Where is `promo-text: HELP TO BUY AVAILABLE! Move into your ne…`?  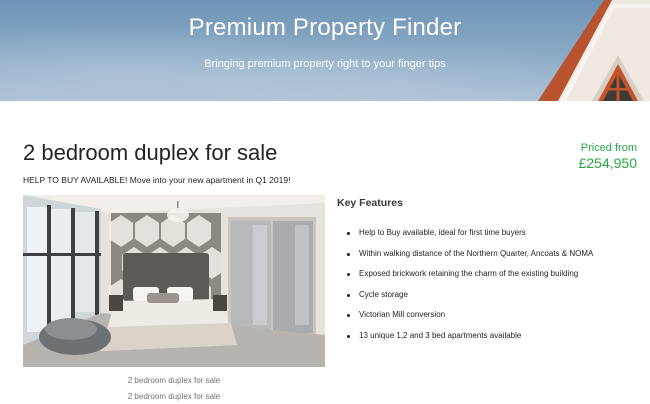 promo-text: HELP TO BUY AVAILABLE! Move into your ne… is located at coordinates (157, 180).